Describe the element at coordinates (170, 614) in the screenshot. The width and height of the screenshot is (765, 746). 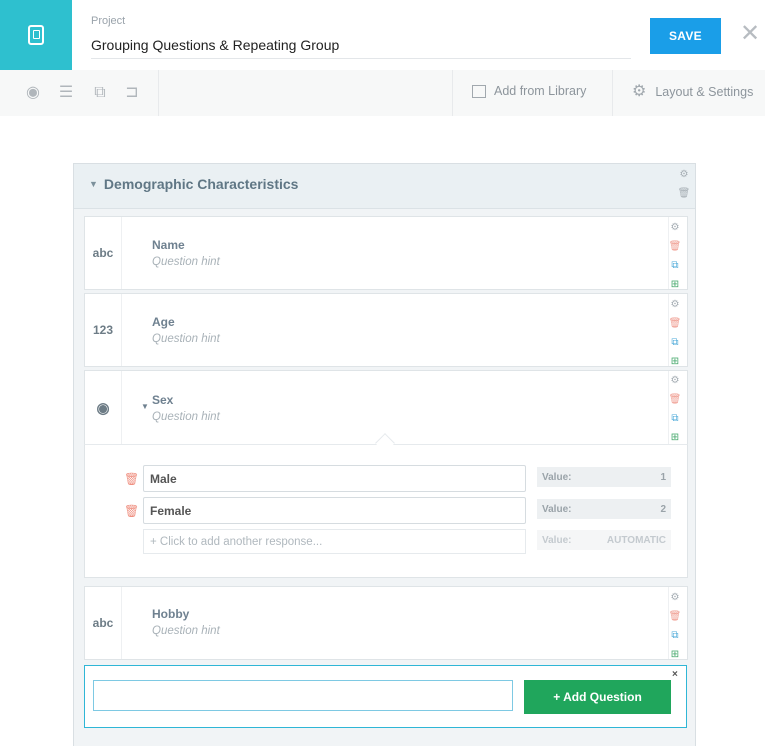
I see `question-title: Hobby` at that location.